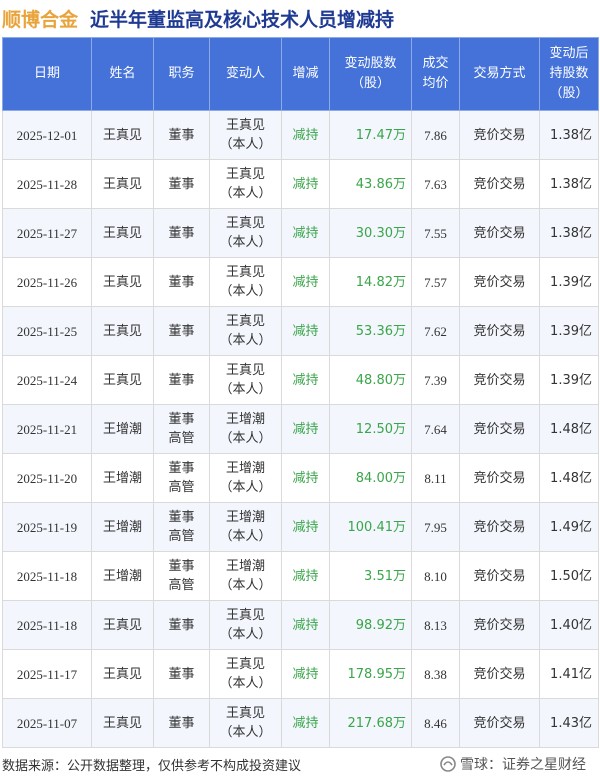  Describe the element at coordinates (370, 74) in the screenshot. I see `col-header-shares: 变动股数 （股）` at that location.